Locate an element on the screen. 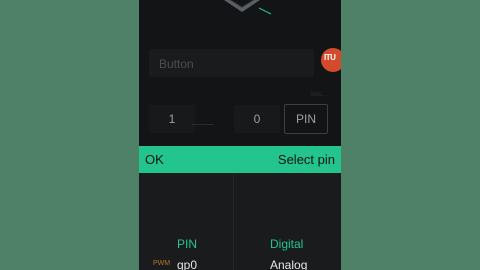 The image size is (480, 270). pin-button: PIN is located at coordinates (306, 119).